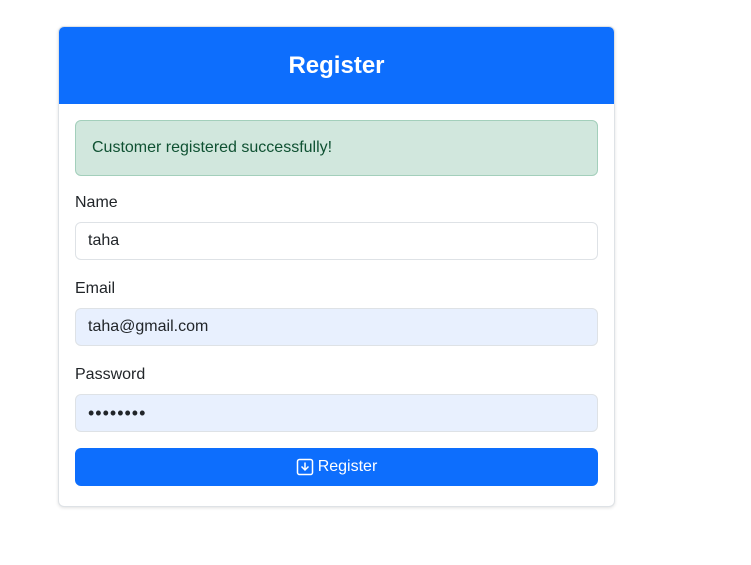 The width and height of the screenshot is (751, 565). Describe the element at coordinates (110, 374) in the screenshot. I see `password-label: Password` at that location.